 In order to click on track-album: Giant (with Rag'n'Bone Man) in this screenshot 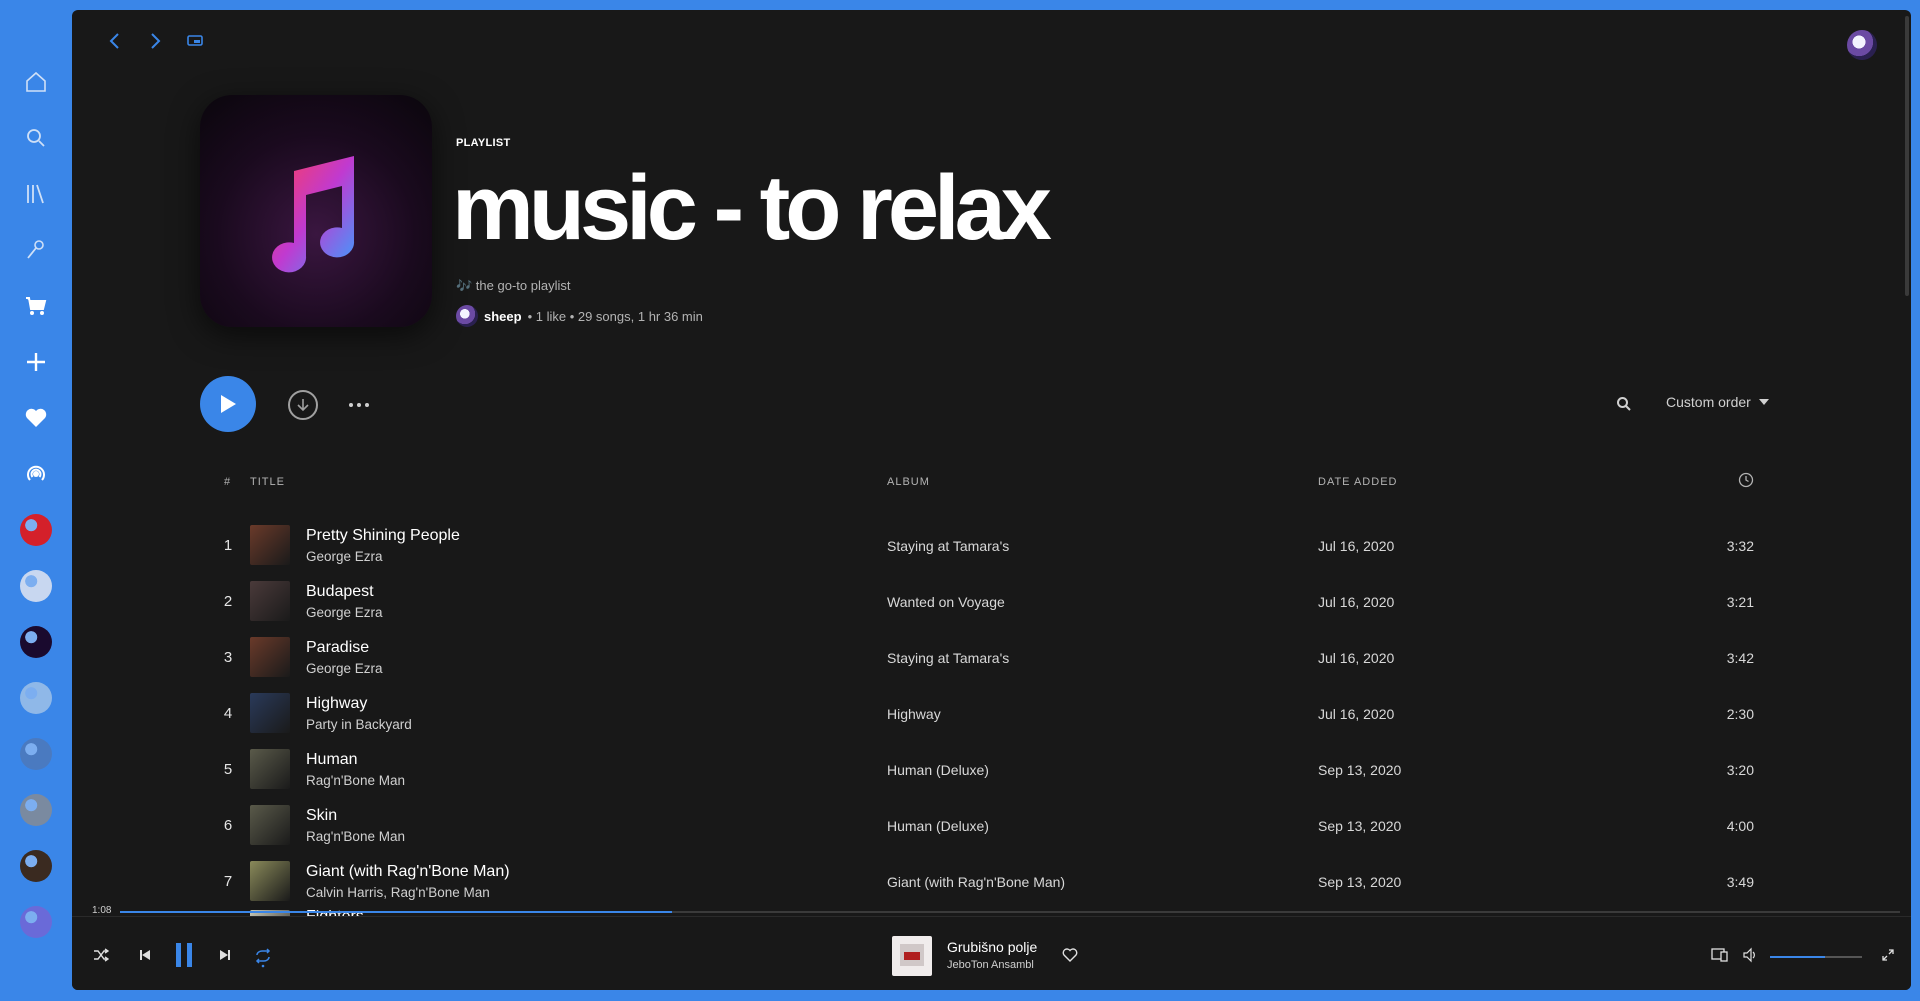, I will do `click(976, 882)`.